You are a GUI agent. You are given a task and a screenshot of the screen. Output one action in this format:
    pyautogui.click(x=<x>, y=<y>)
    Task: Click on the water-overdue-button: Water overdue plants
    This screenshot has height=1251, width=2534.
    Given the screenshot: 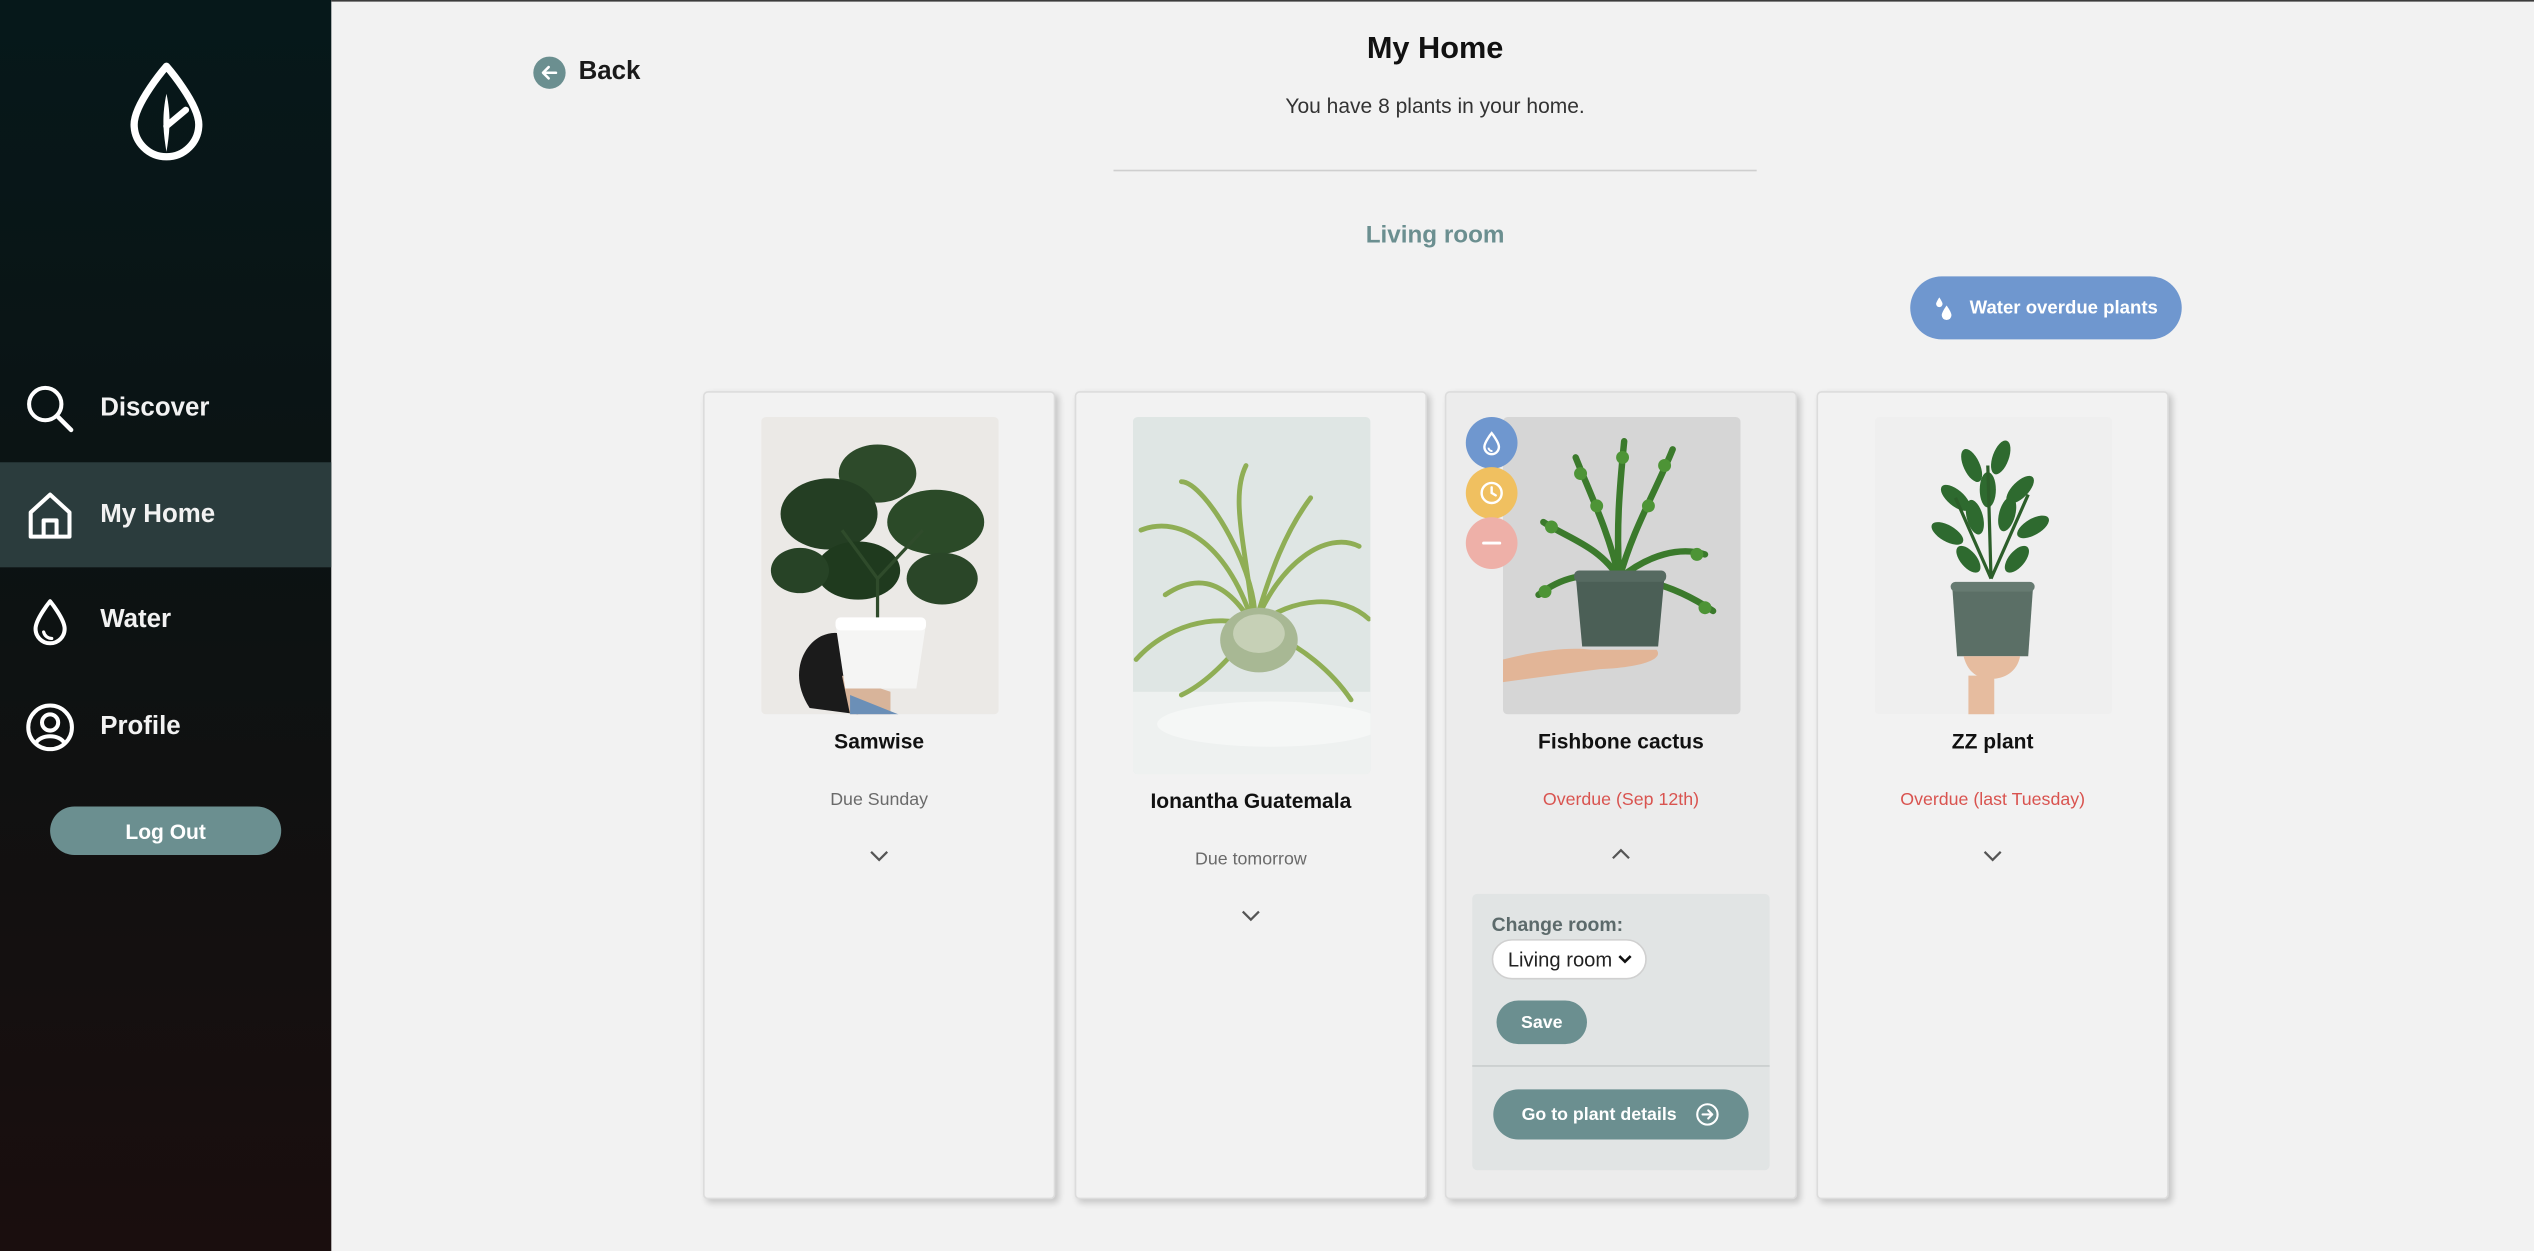 What is the action you would take?
    pyautogui.click(x=2046, y=308)
    